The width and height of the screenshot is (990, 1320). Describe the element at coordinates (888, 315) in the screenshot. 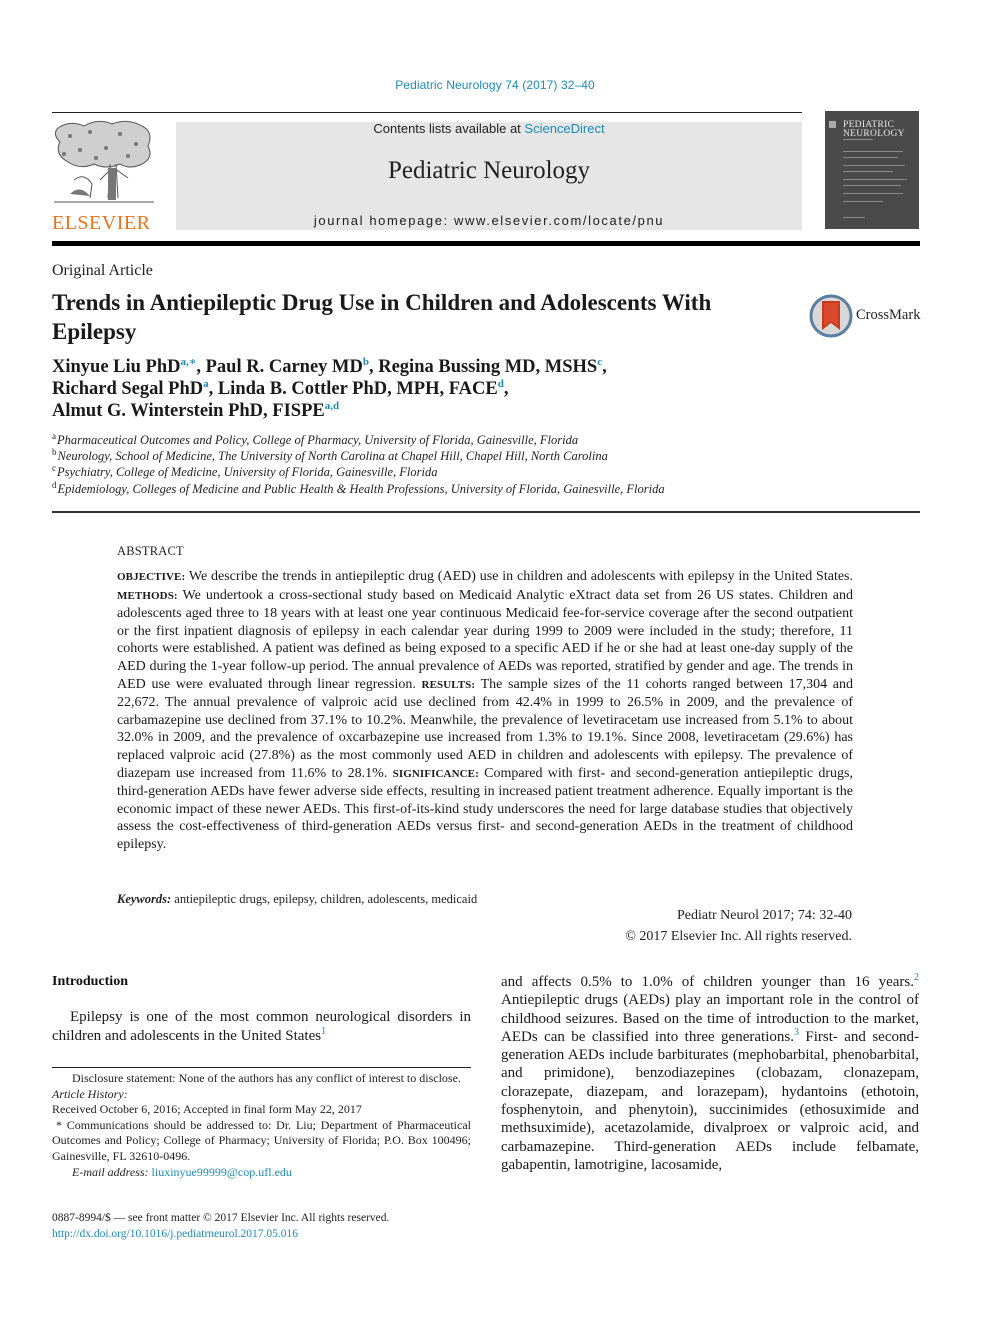

I see `crossmark-label: CrossMark` at that location.